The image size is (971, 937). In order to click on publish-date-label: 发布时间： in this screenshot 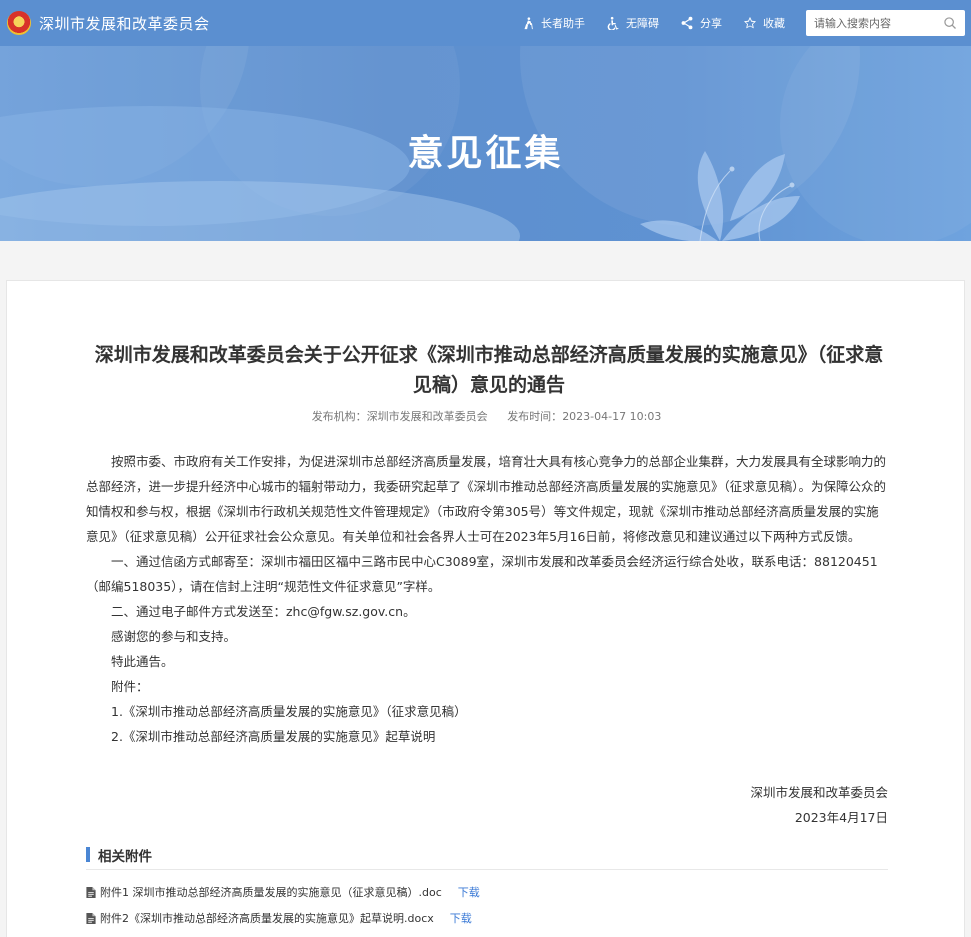, I will do `click(535, 416)`.